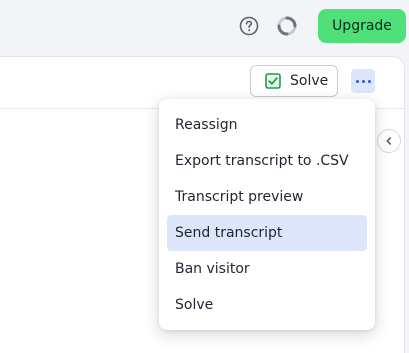 Image resolution: width=409 pixels, height=353 pixels. Describe the element at coordinates (309, 81) in the screenshot. I see `solve-button-label: Solve` at that location.